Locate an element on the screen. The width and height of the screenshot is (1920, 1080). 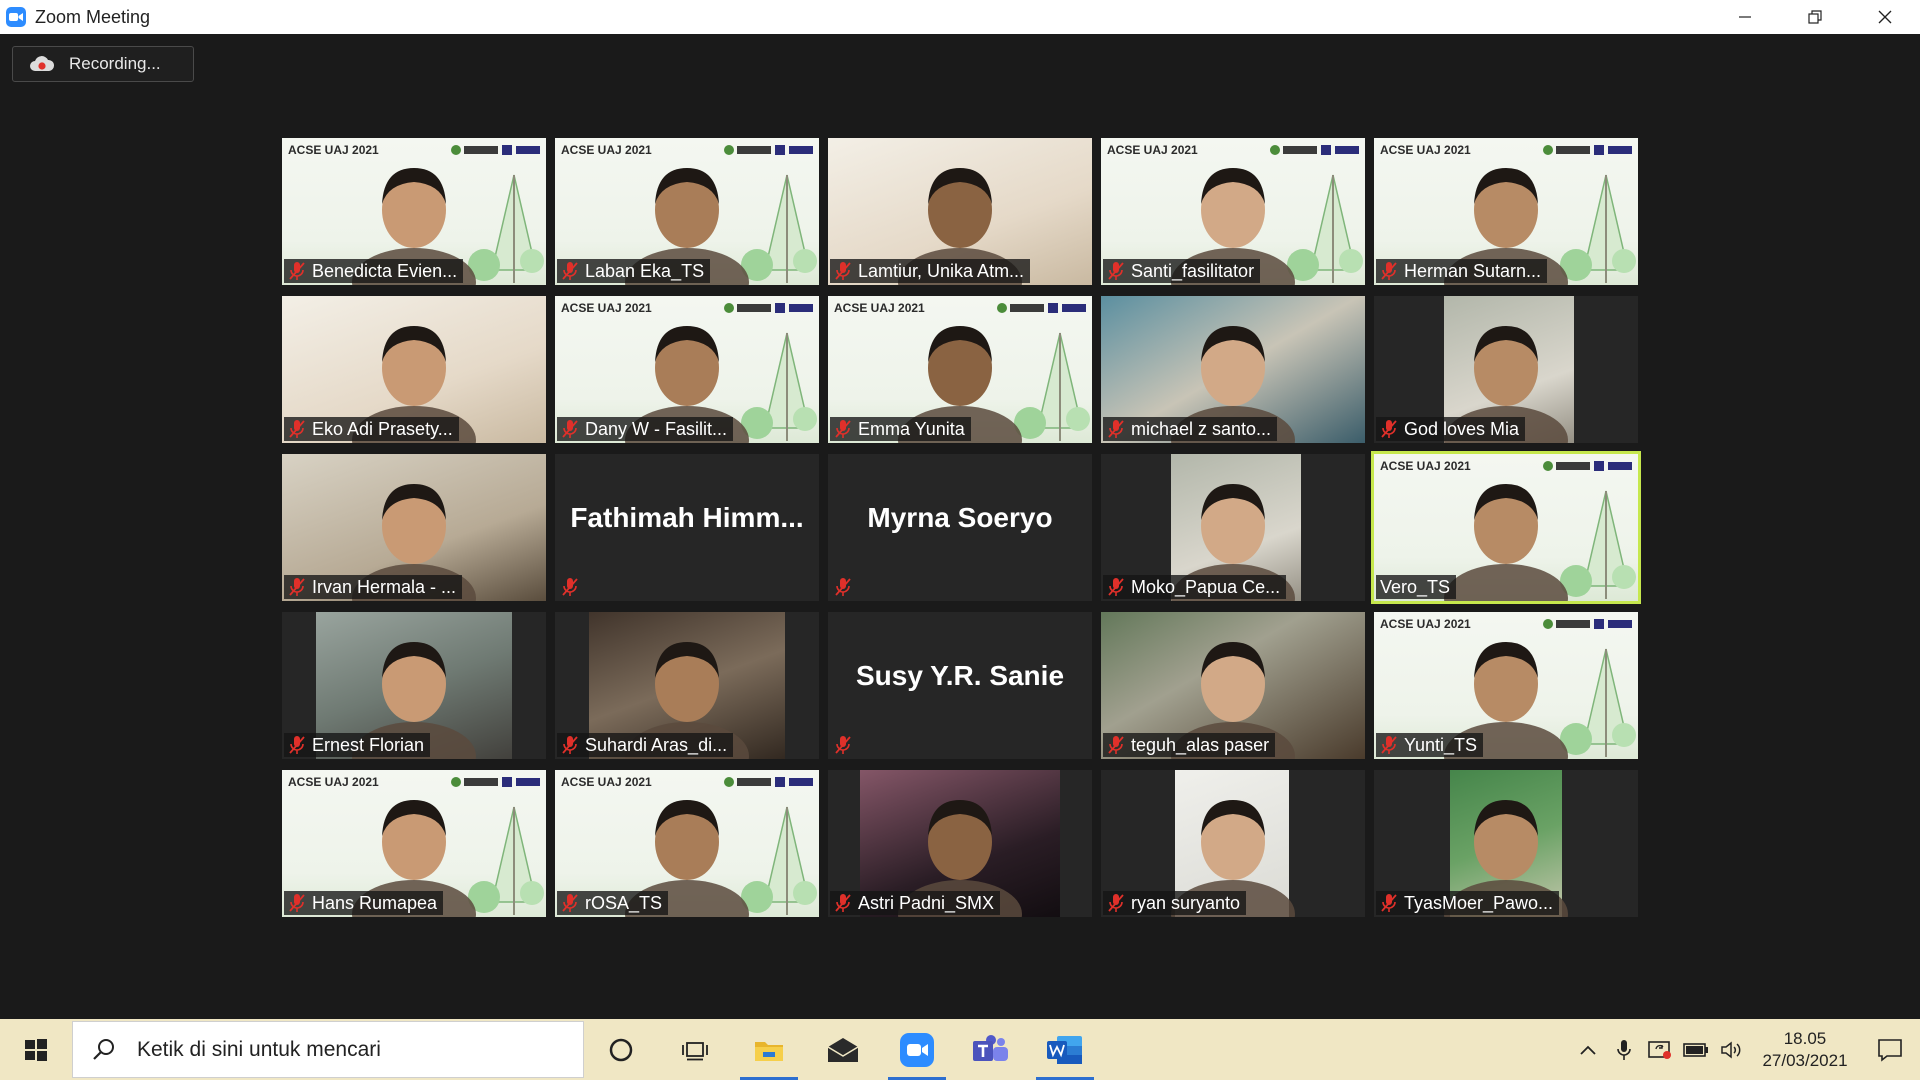
zoom-taskbar-button is located at coordinates (917, 1049).